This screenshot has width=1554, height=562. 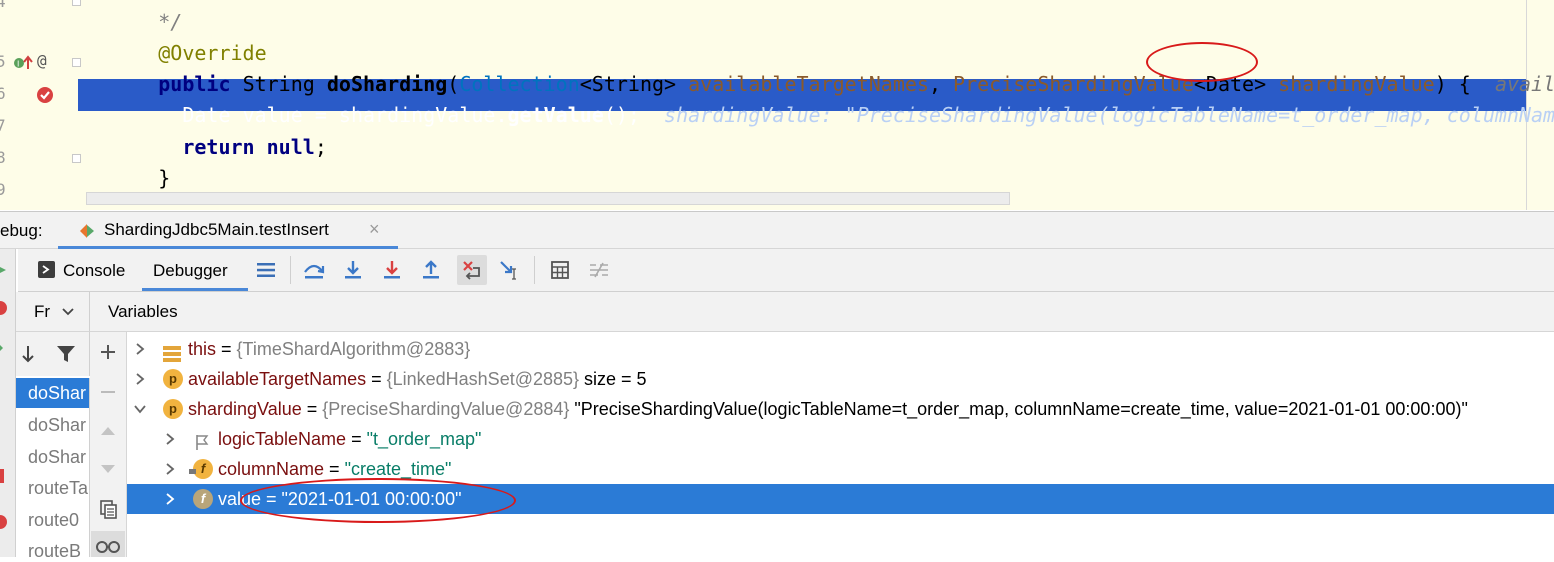 I want to click on editor-gutter: 4 5 6 7 8 9 I @, so click(x=40, y=105).